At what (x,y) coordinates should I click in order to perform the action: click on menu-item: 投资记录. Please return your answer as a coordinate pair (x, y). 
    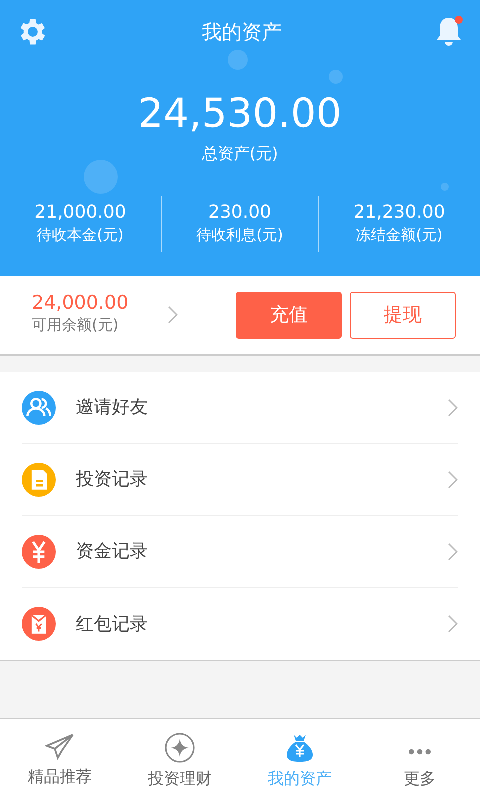
    Looking at the image, I should click on (240, 480).